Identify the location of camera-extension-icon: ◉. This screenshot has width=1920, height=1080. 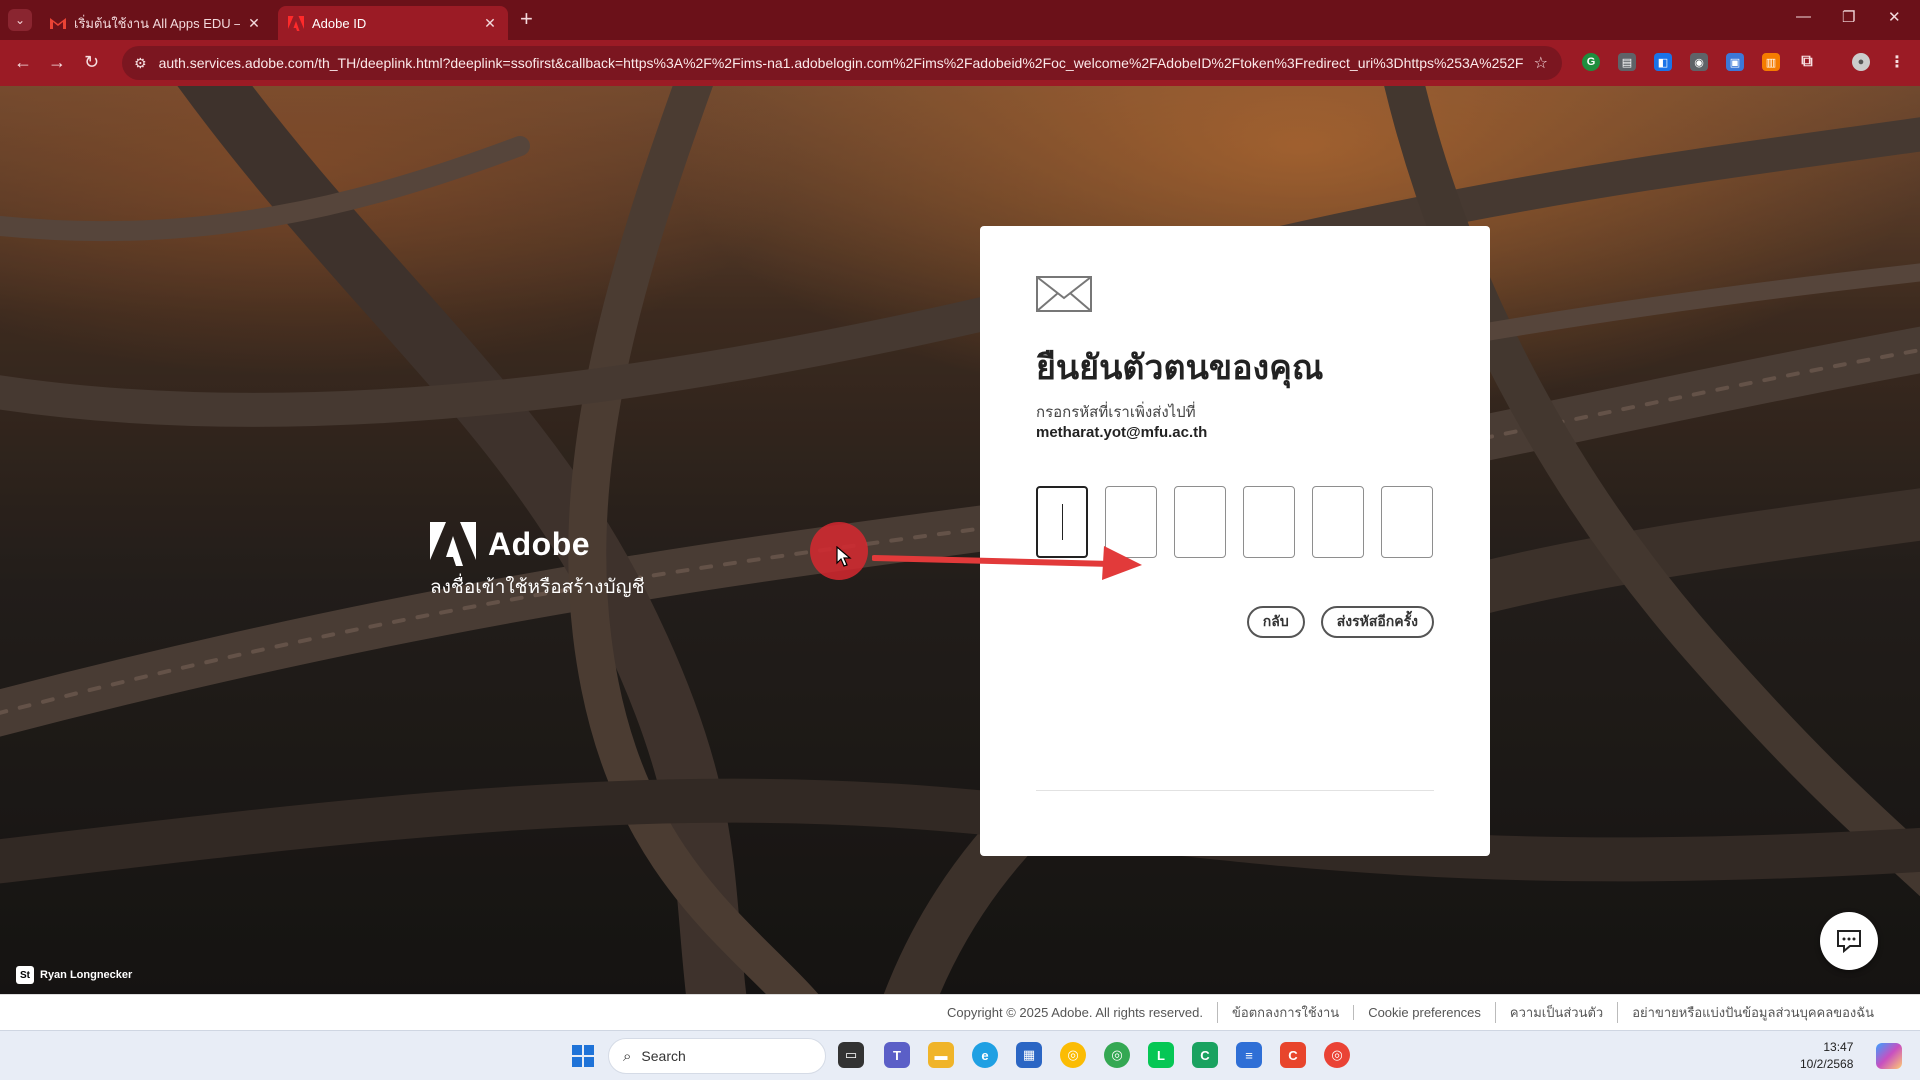
(1699, 62).